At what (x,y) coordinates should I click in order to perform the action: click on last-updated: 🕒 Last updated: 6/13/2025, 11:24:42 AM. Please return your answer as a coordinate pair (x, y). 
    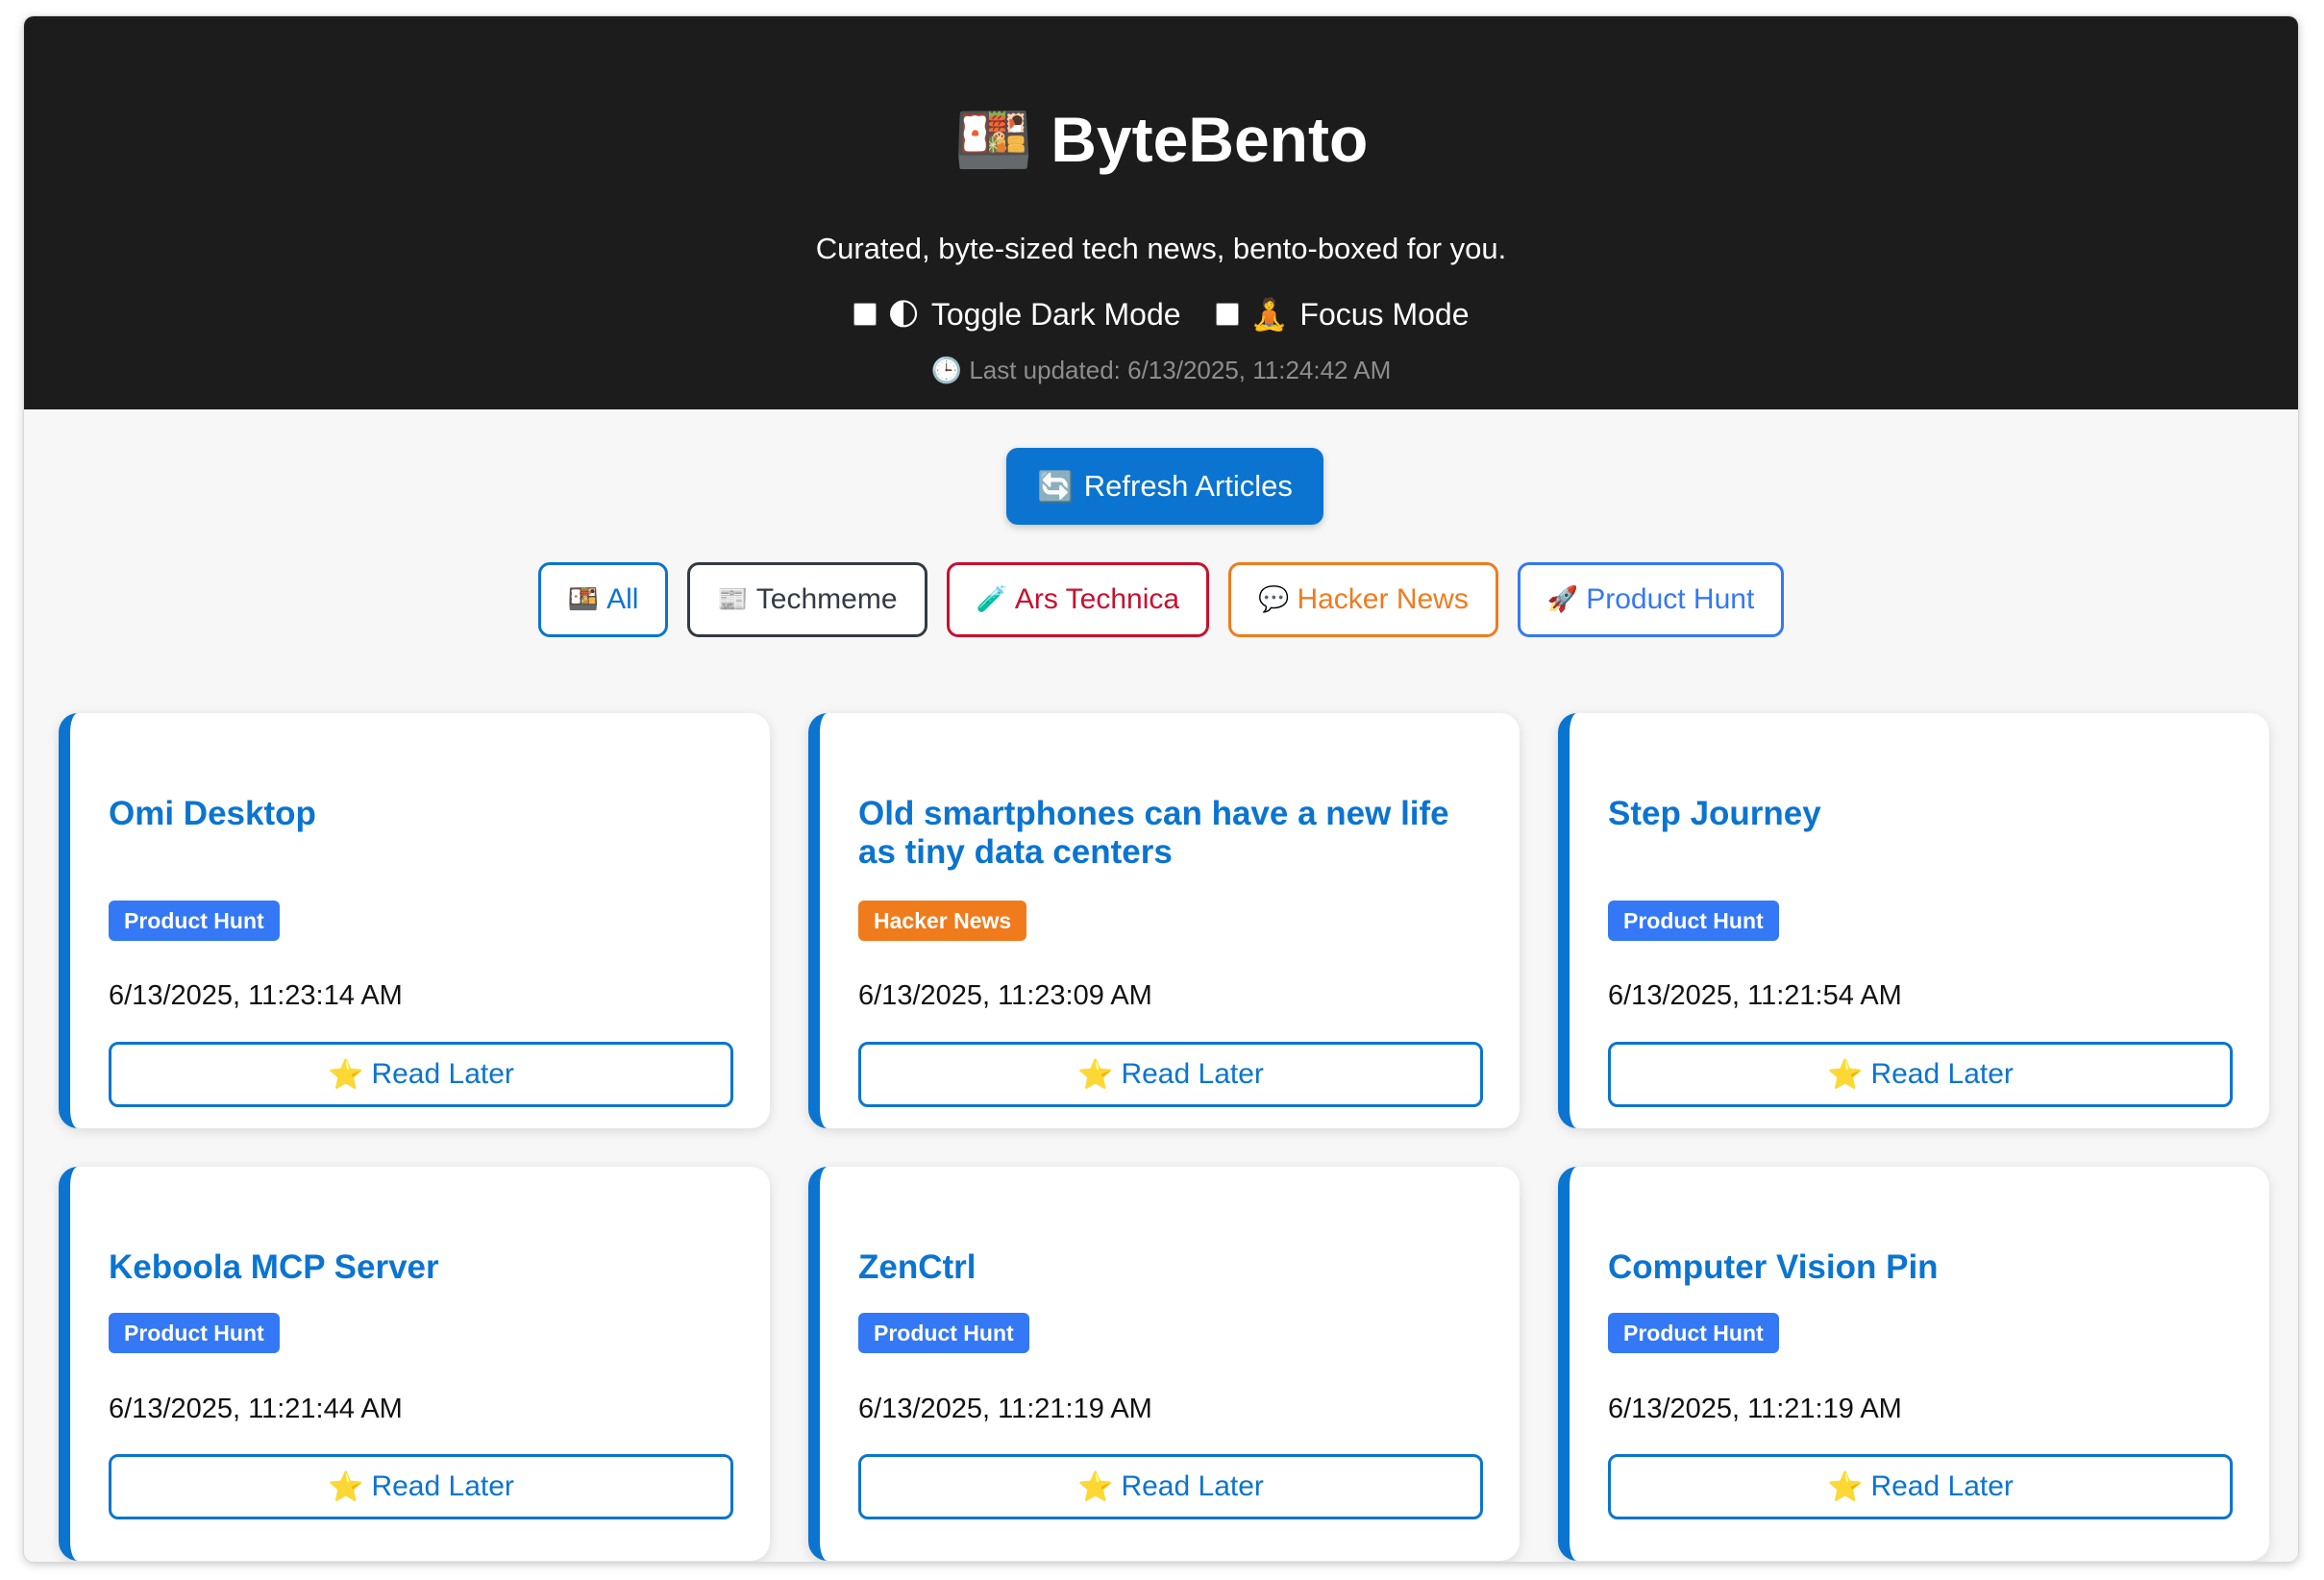
    Looking at the image, I should click on (1161, 370).